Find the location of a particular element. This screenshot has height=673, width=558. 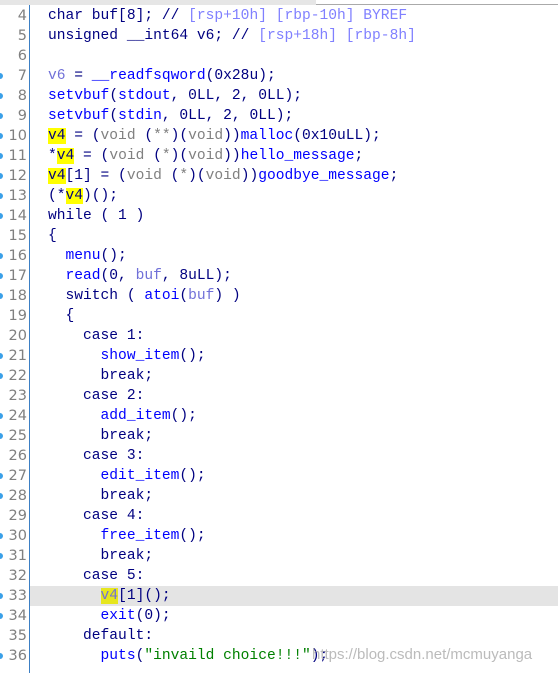

code-token: (0); is located at coordinates (153, 616).